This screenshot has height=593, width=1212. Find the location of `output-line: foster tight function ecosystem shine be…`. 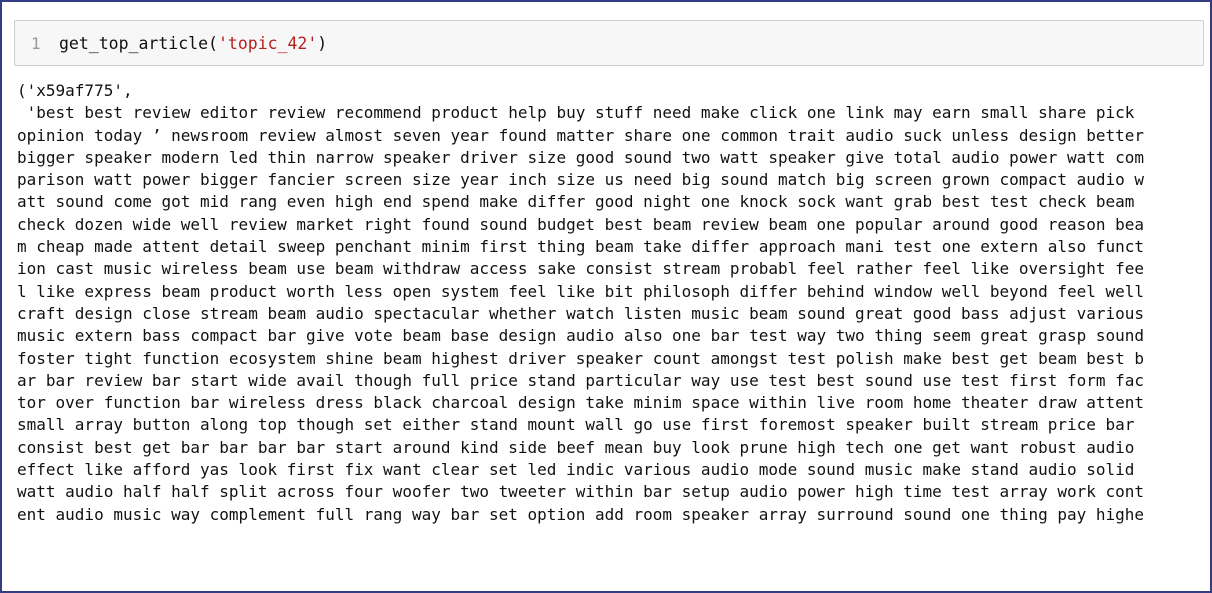

output-line: foster tight function ecosystem shine be… is located at coordinates (581, 358).